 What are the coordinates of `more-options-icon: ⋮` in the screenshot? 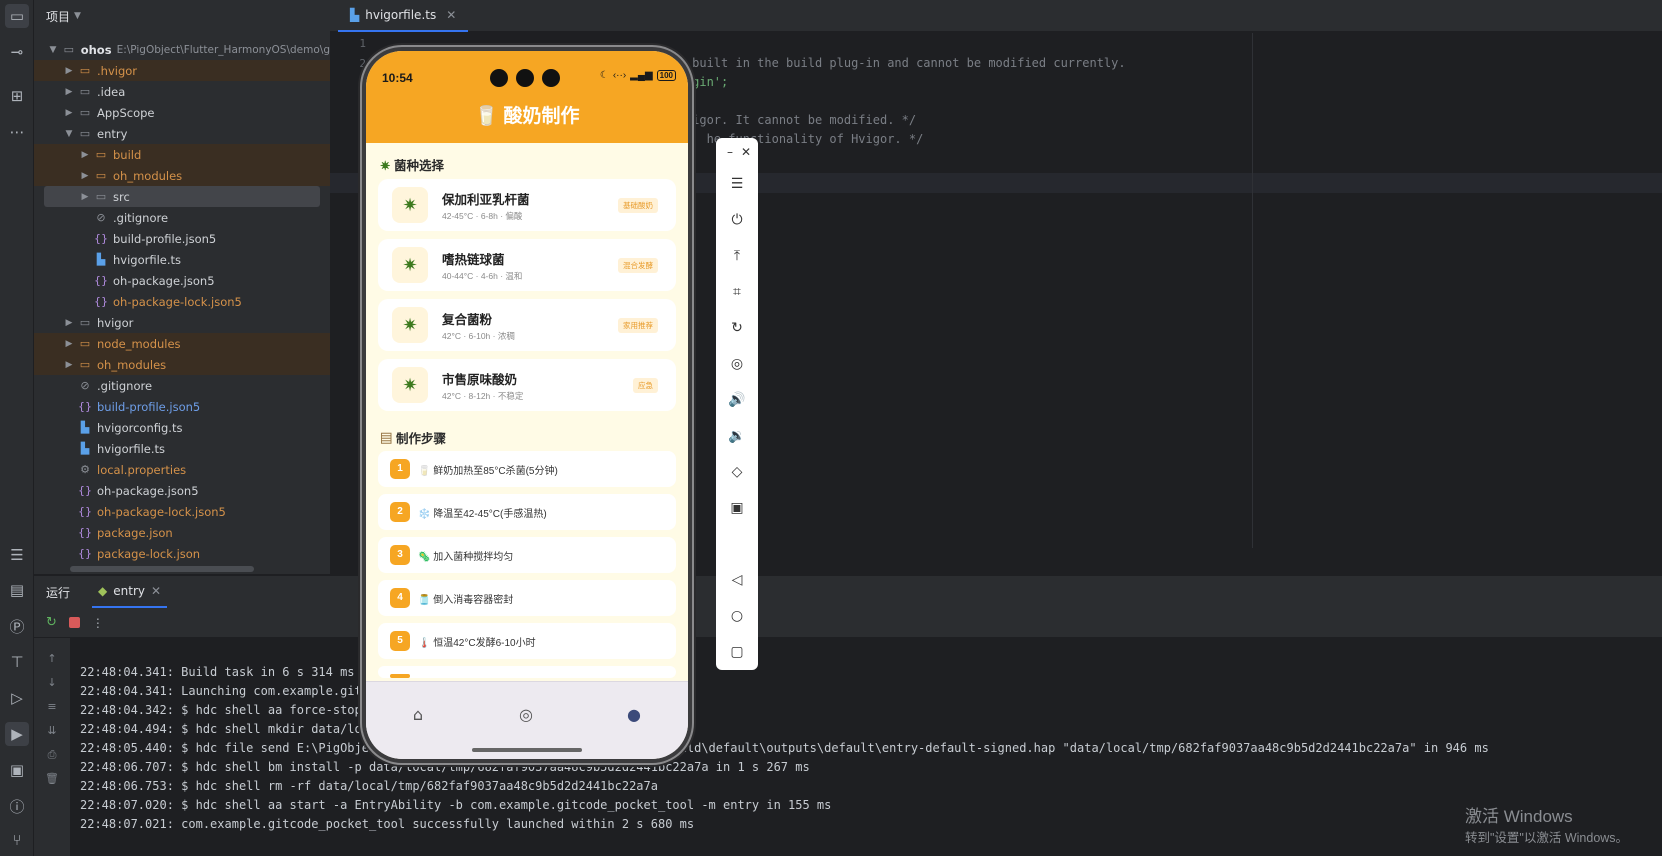 It's located at (98, 623).